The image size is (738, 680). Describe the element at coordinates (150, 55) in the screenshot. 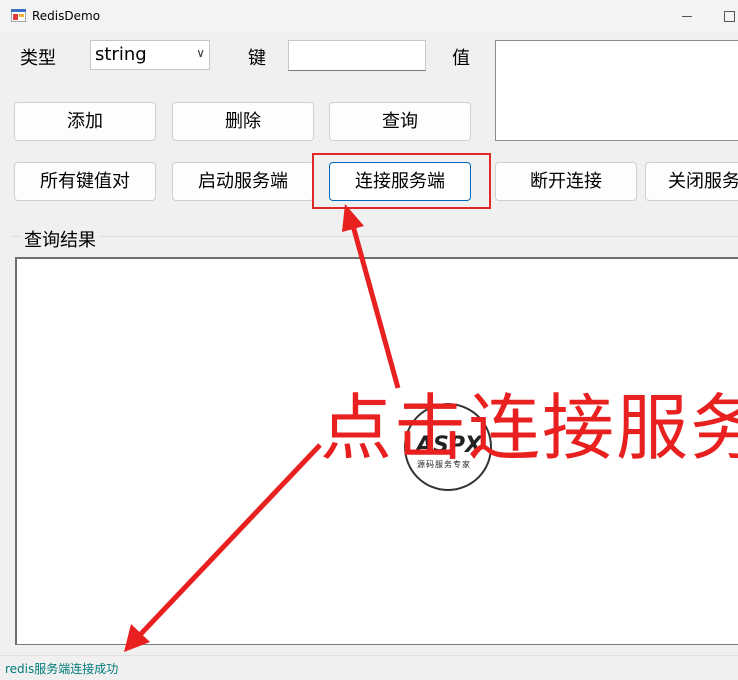

I see `type-select: string ∨` at that location.